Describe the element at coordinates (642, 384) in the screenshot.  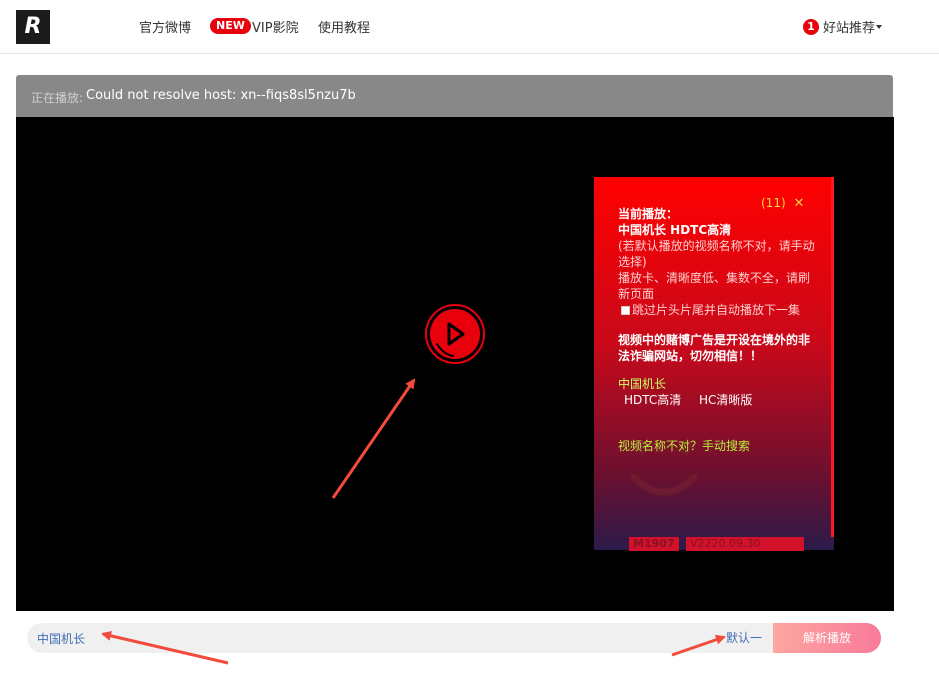
I see `movie-name: 中国机长` at that location.